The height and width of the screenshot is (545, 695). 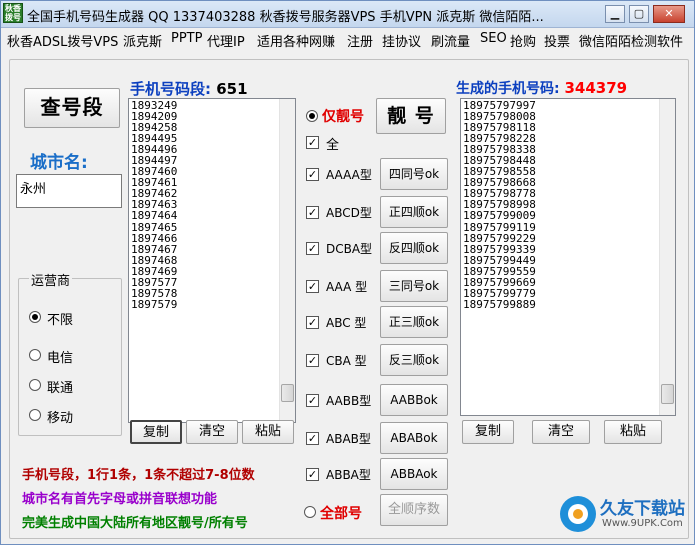 What do you see at coordinates (312, 142) in the screenshot?
I see `all-checkbox: ✓` at bounding box center [312, 142].